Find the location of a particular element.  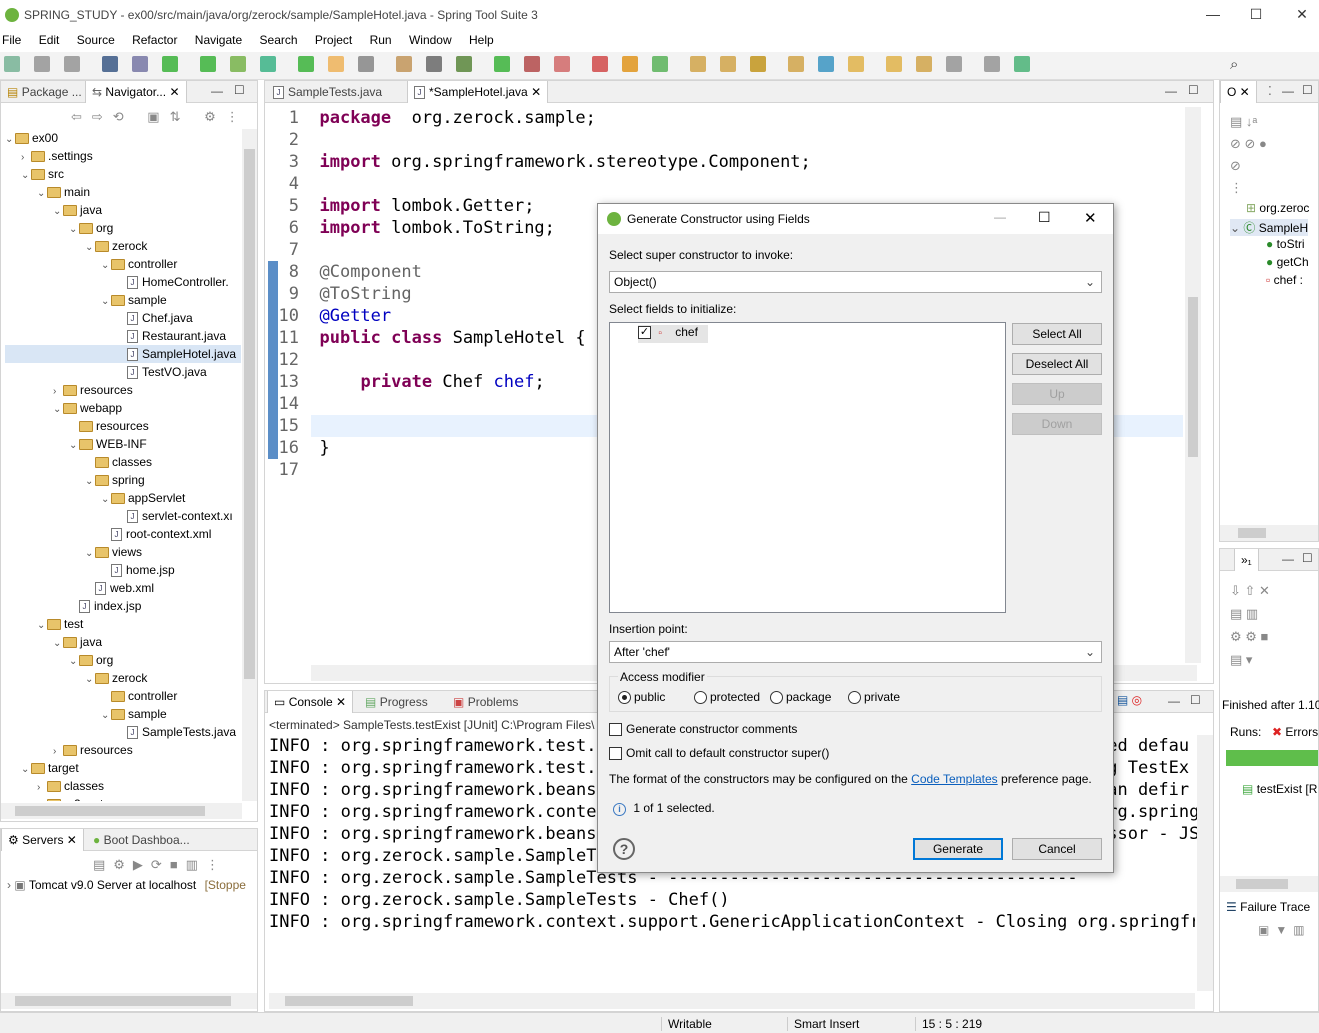

bug-icon is located at coordinates (464, 64).